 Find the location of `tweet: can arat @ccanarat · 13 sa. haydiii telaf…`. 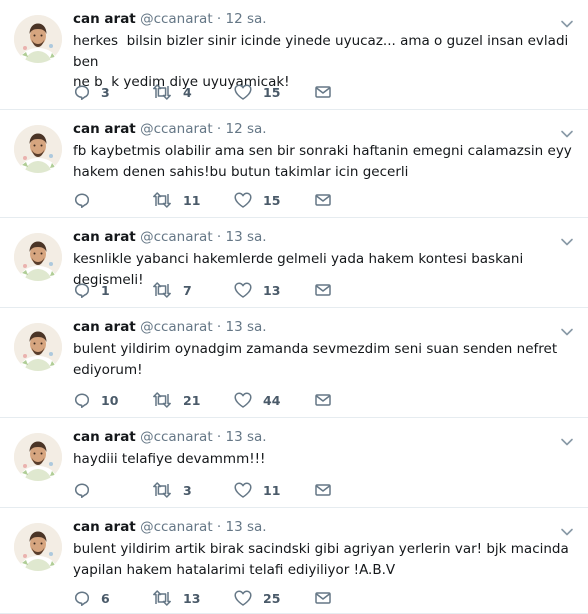

tweet: can arat @ccanarat · 13 sa. haydiii telaf… is located at coordinates (294, 463).